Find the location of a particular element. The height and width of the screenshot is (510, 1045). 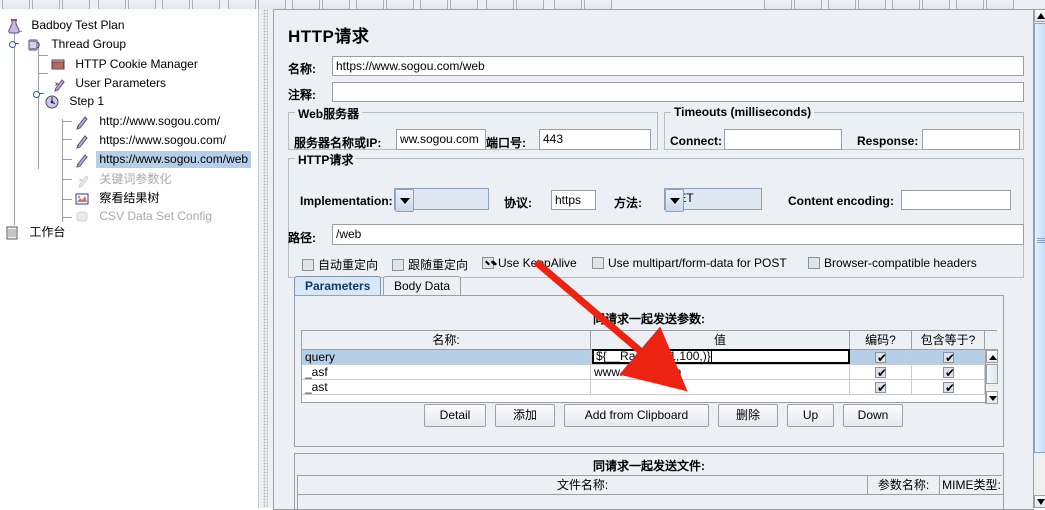

table-row-value: www.sogou.com is located at coordinates (720, 372).